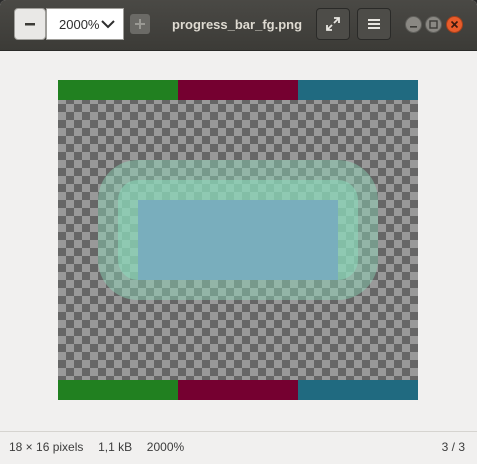 The width and height of the screenshot is (477, 464). I want to click on bottom-stripe-green, so click(118, 390).